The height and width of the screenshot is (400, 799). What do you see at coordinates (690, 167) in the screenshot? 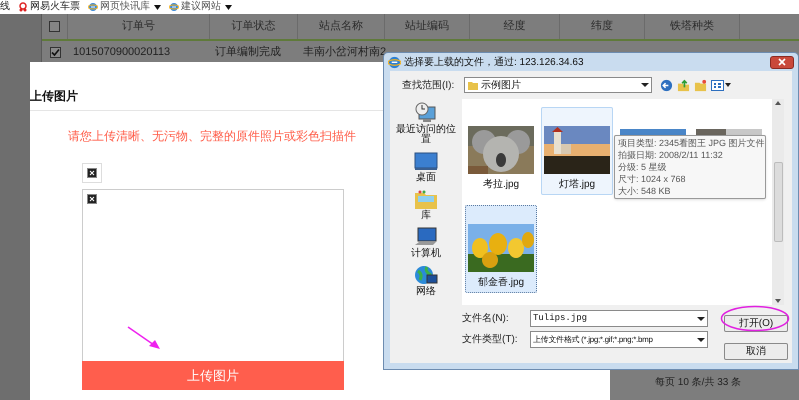
I see `file-info-tooltip: 项目类型: 2345看图王 JPG 图片文件 拍摄日期: 2008/2/11 11:32 分级: 5 星级 尺寸: 1024 x 768 大小: 548 KB` at bounding box center [690, 167].